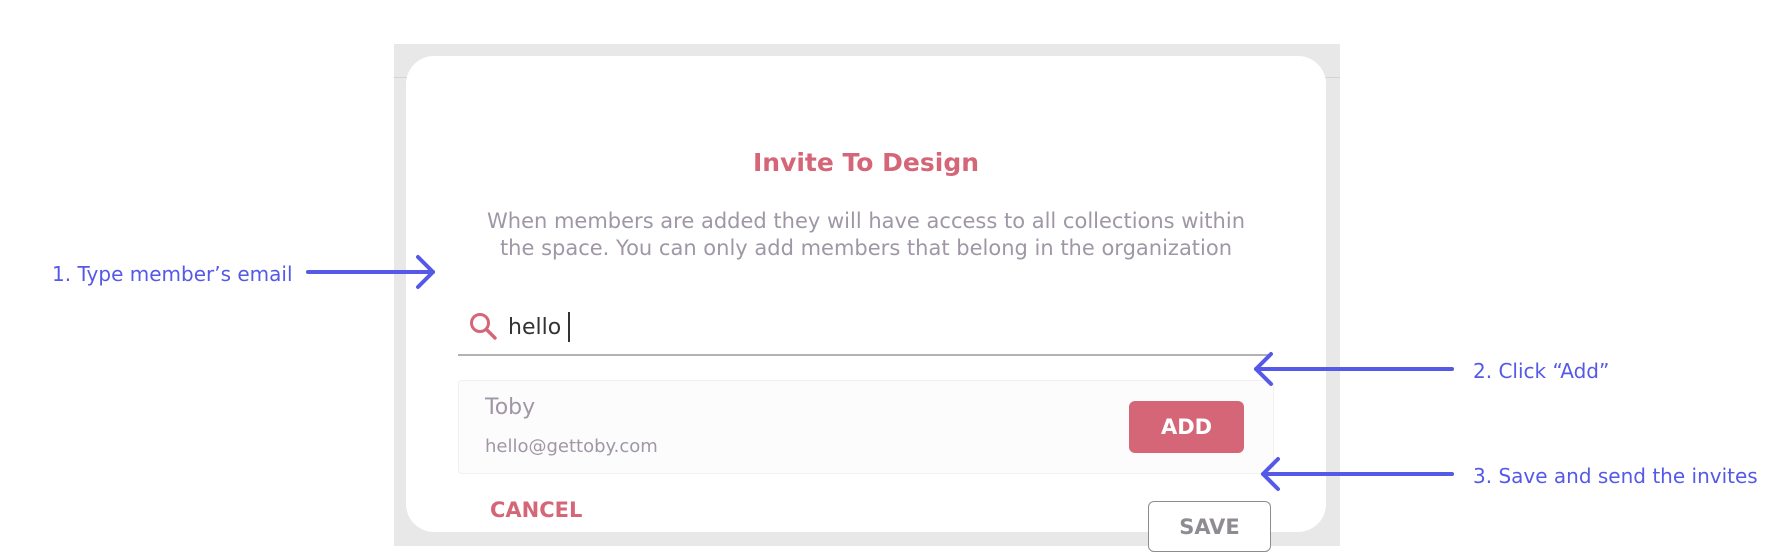  Describe the element at coordinates (569, 327) in the screenshot. I see `text-caret` at that location.